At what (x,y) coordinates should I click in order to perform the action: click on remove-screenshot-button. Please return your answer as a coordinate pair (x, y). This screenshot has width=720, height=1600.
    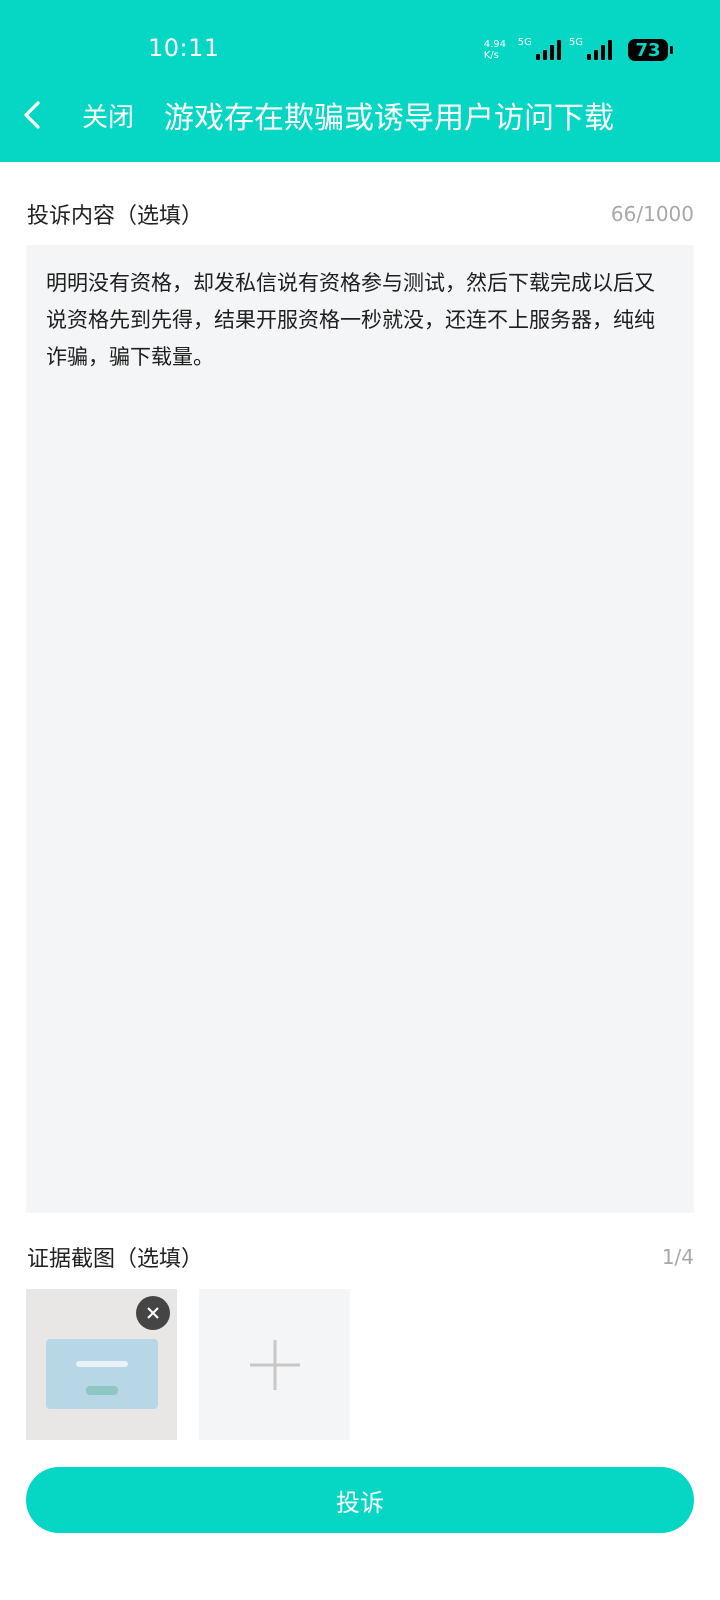
    Looking at the image, I should click on (153, 1313).